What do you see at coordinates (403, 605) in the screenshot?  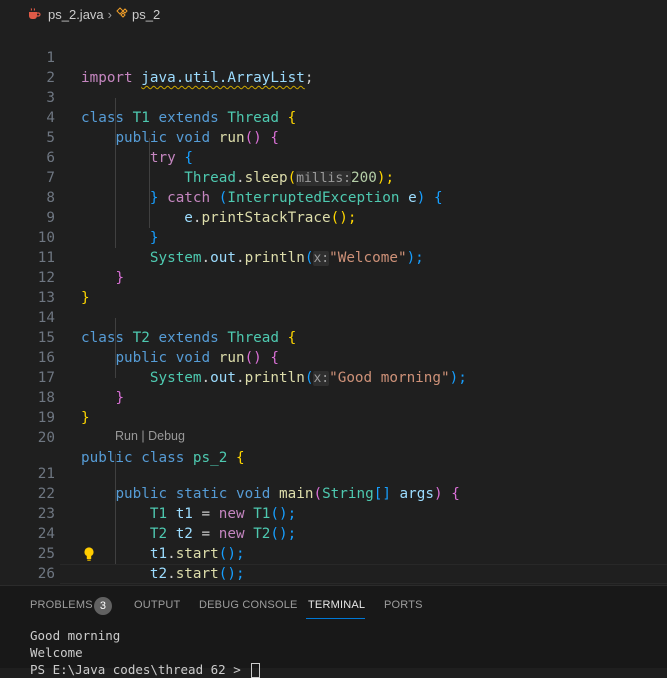 I see `tab-ports: PORTS` at bounding box center [403, 605].